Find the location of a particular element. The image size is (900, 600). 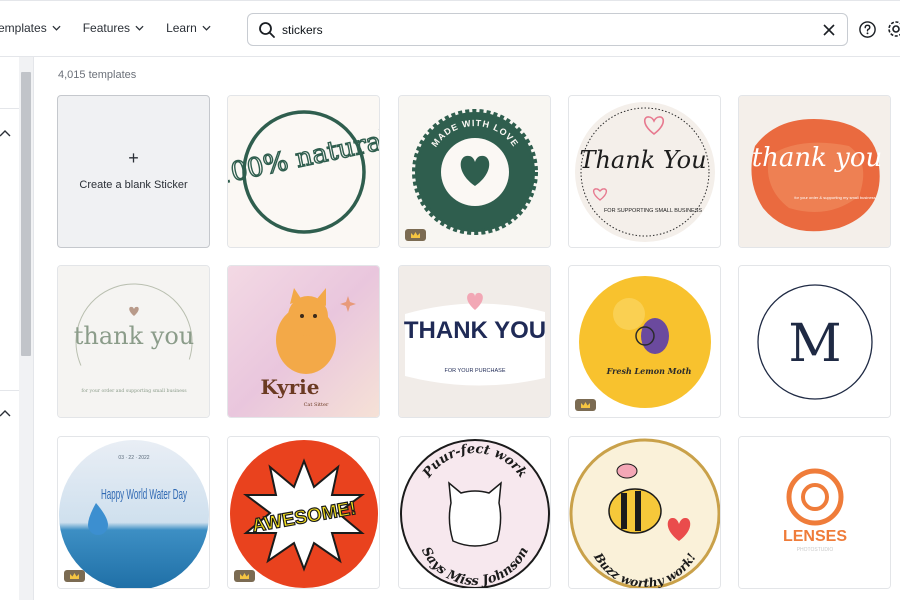

template-subtitle: 03 · 22 · 2022 is located at coordinates (133, 458).